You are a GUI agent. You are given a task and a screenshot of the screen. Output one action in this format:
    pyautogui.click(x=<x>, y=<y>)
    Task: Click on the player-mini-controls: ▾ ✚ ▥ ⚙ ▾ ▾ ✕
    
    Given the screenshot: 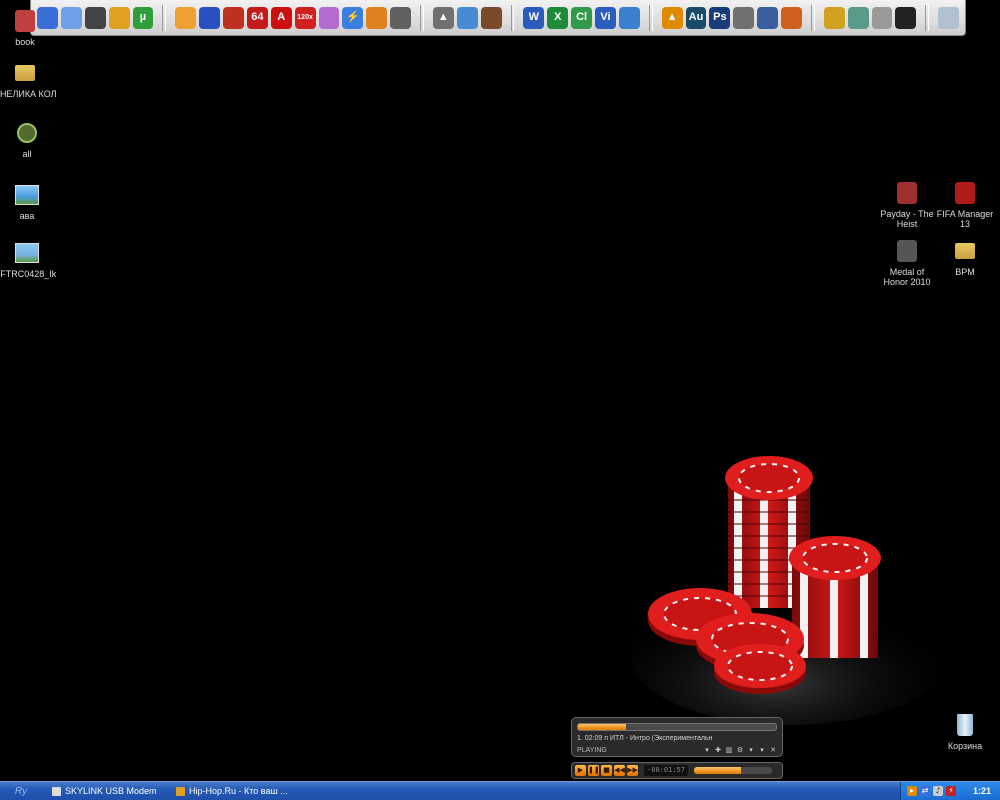 What is the action you would take?
    pyautogui.click(x=740, y=750)
    